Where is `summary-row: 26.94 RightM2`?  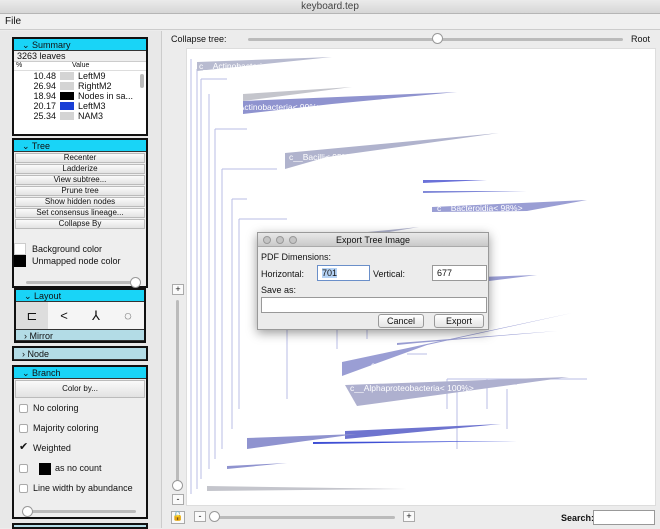 summary-row: 26.94 RightM2 is located at coordinates (80, 86).